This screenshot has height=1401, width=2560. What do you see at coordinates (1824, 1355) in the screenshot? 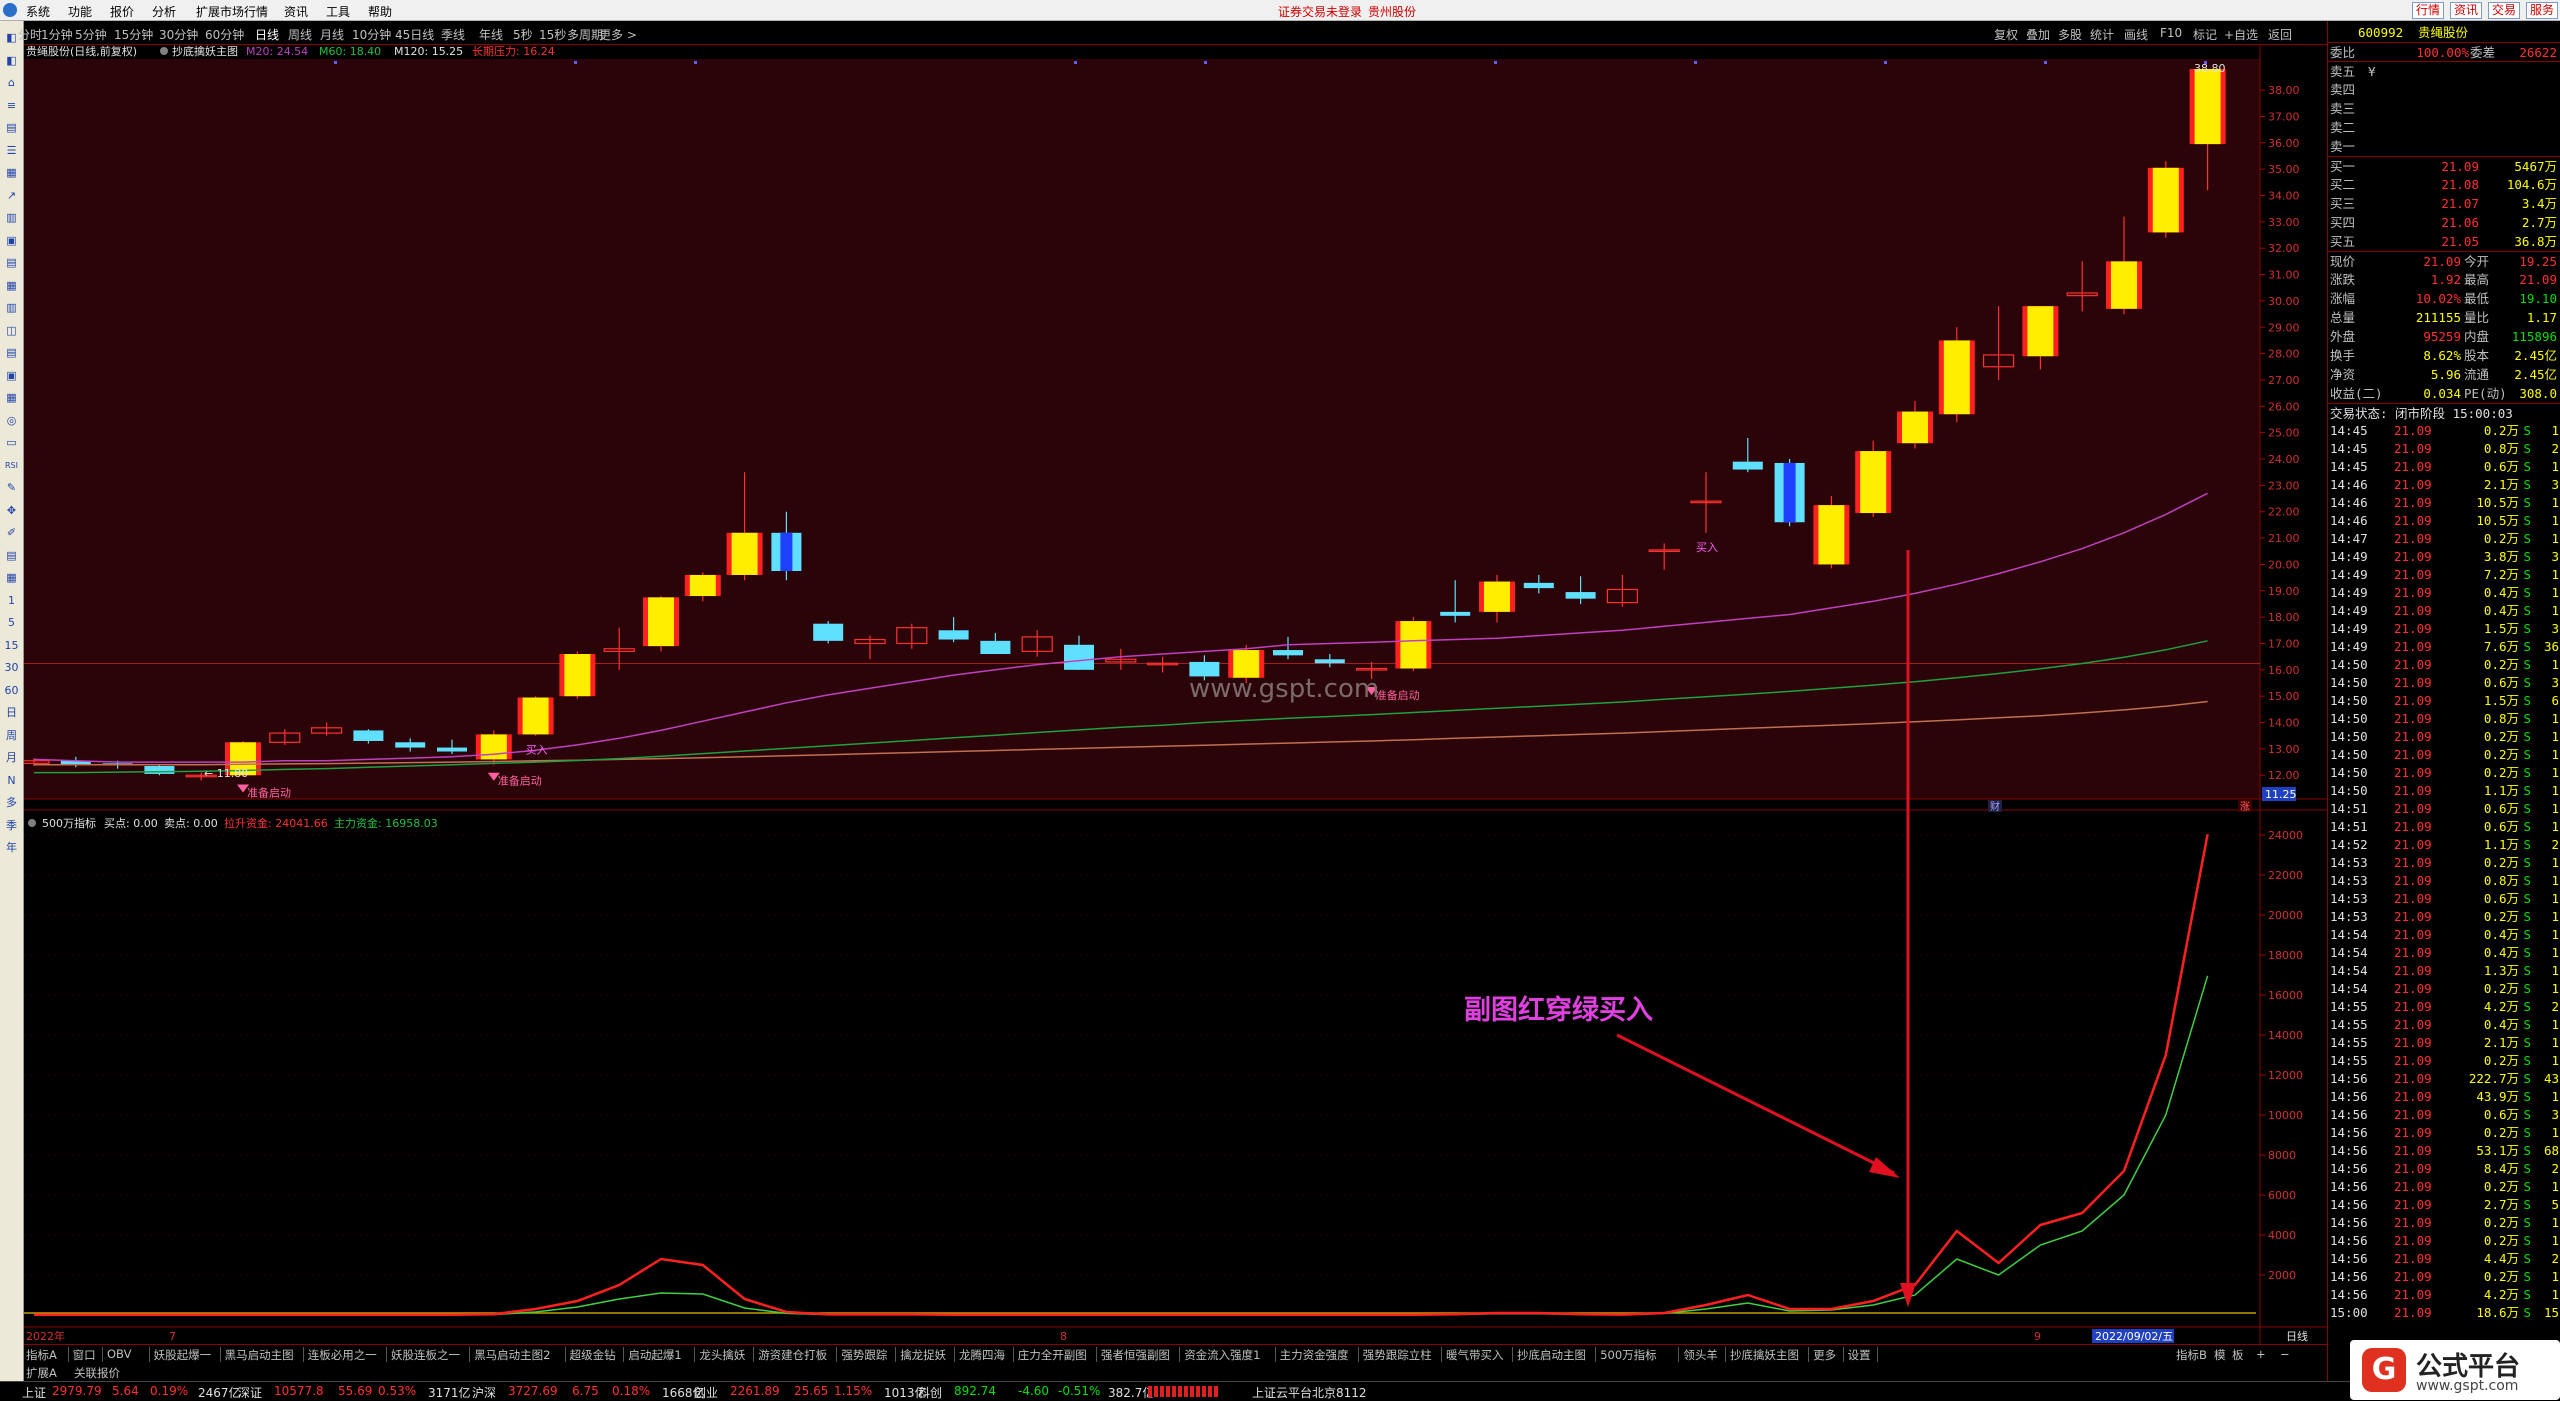
I see `indicator-tab-25: 更多` at bounding box center [1824, 1355].